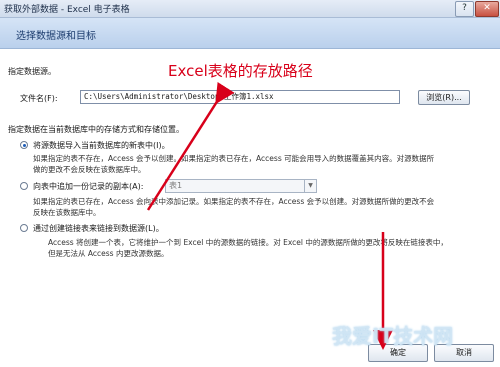  Describe the element at coordinates (190, 146) in the screenshot. I see `annotation-arrow-to-path` at that location.